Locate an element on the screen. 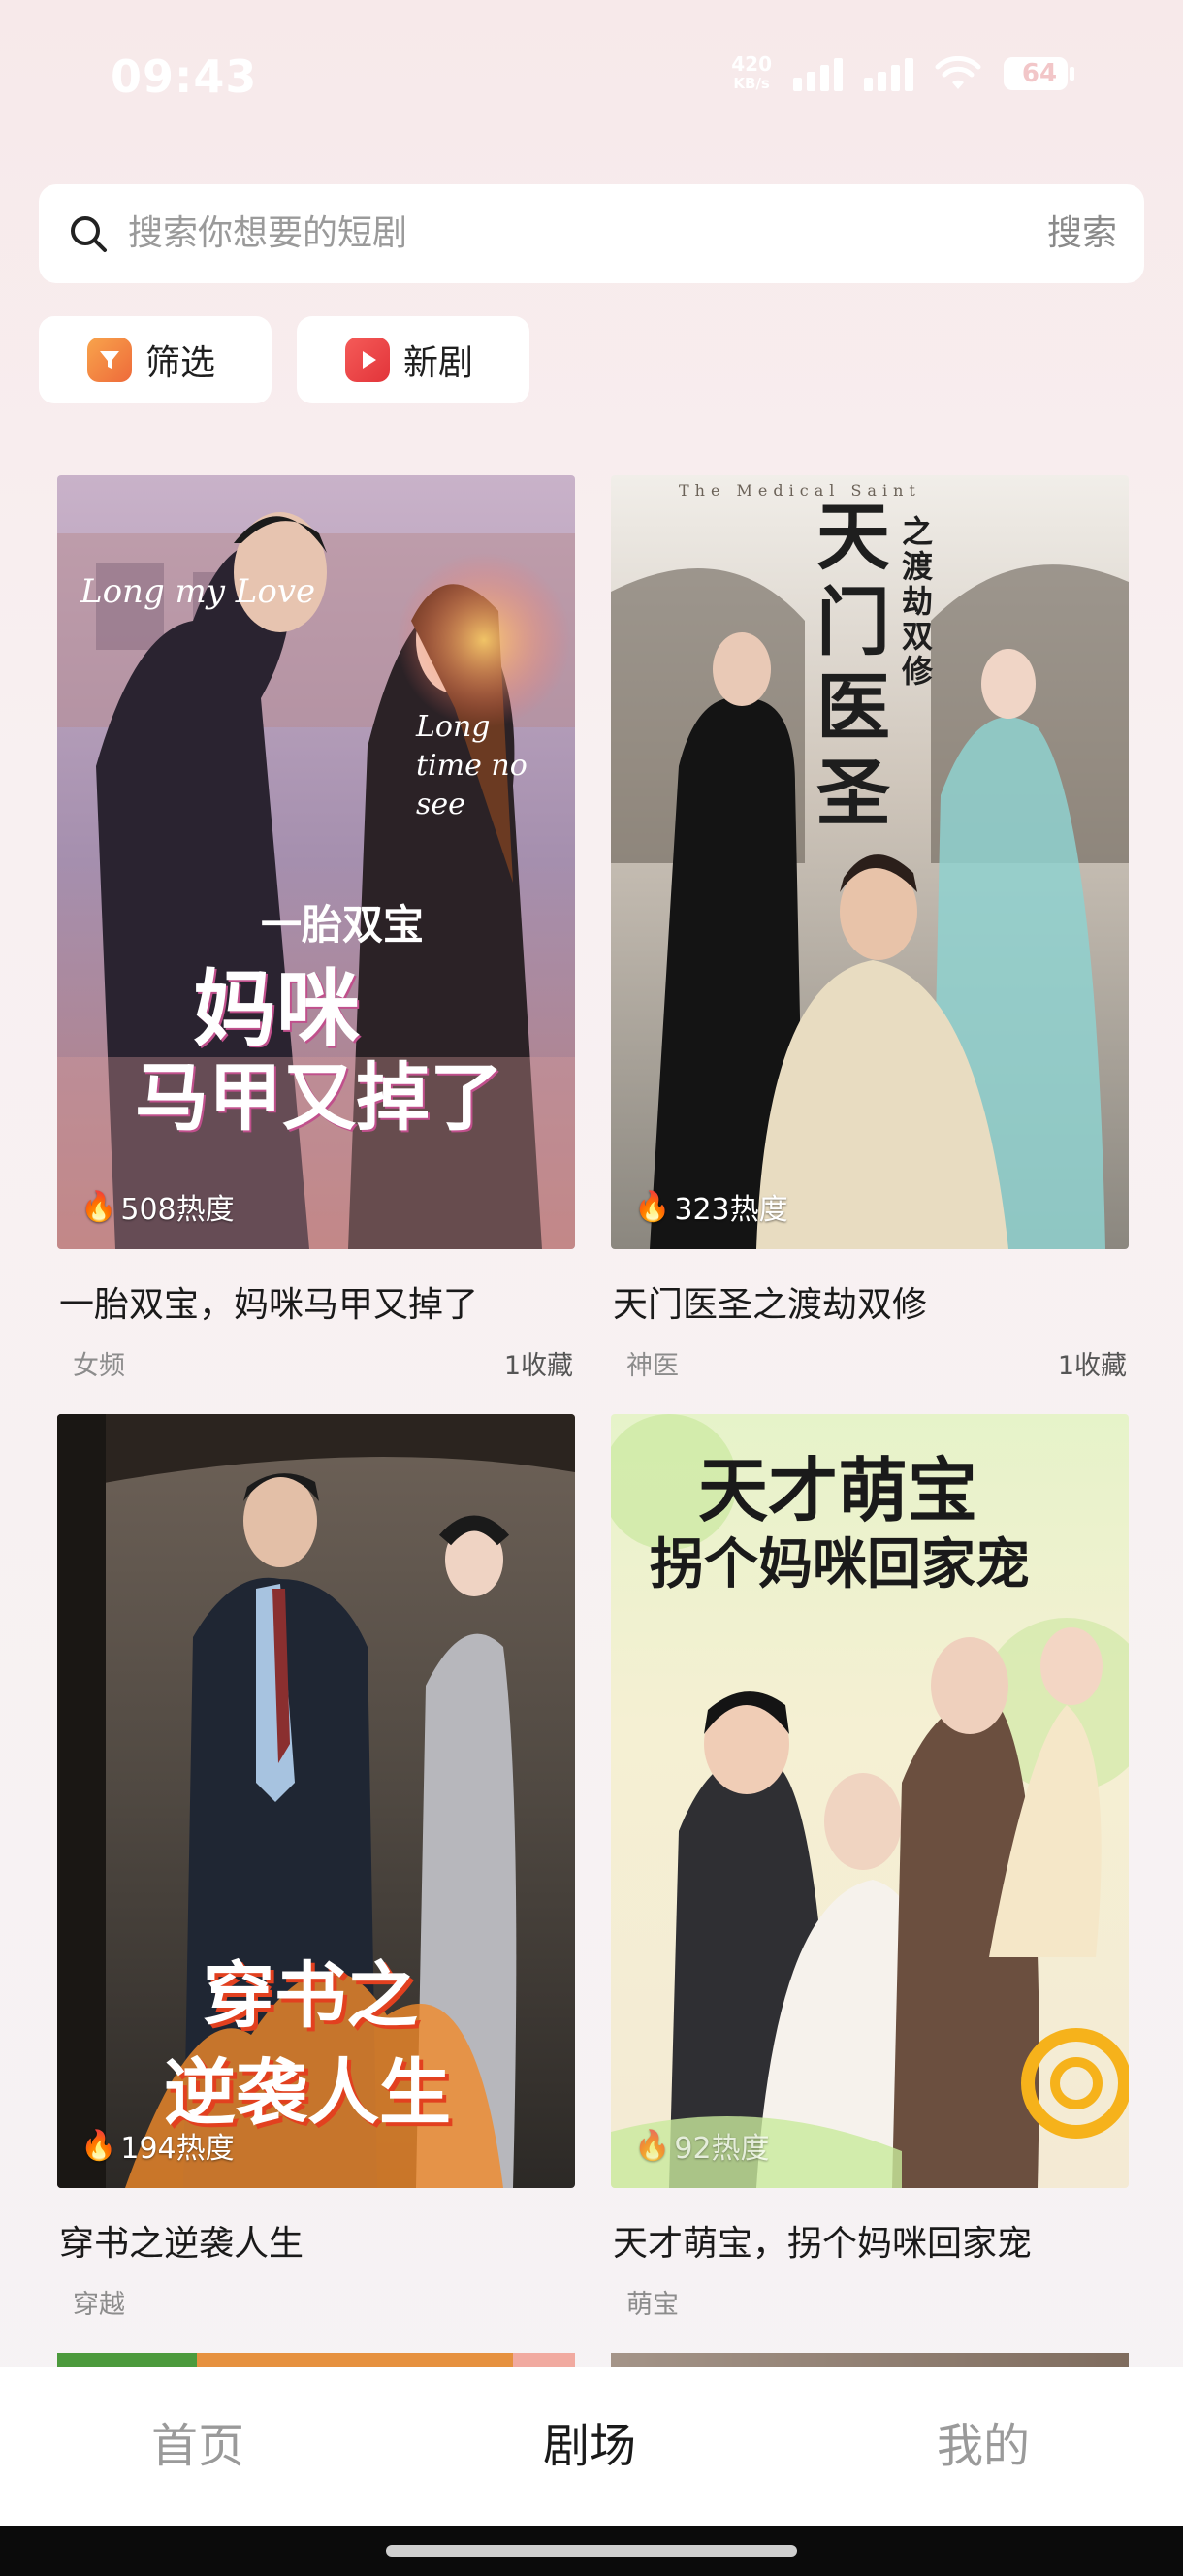 This screenshot has height=2576, width=1183. heat-badge: 🔥 323热度 is located at coordinates (711, 1208).